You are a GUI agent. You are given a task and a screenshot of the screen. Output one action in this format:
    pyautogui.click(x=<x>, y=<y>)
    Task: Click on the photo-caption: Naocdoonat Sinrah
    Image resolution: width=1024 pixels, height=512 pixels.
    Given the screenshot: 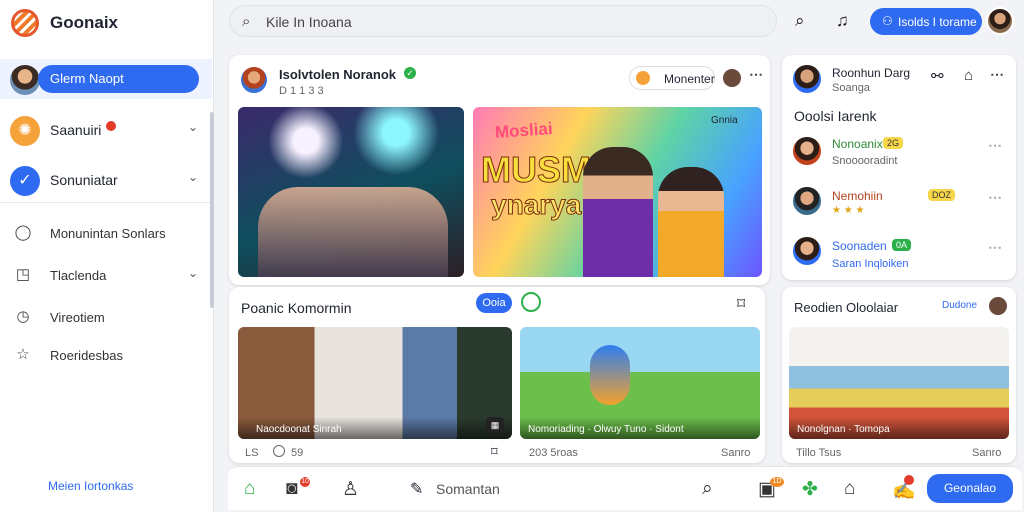 What is the action you would take?
    pyautogui.click(x=375, y=428)
    